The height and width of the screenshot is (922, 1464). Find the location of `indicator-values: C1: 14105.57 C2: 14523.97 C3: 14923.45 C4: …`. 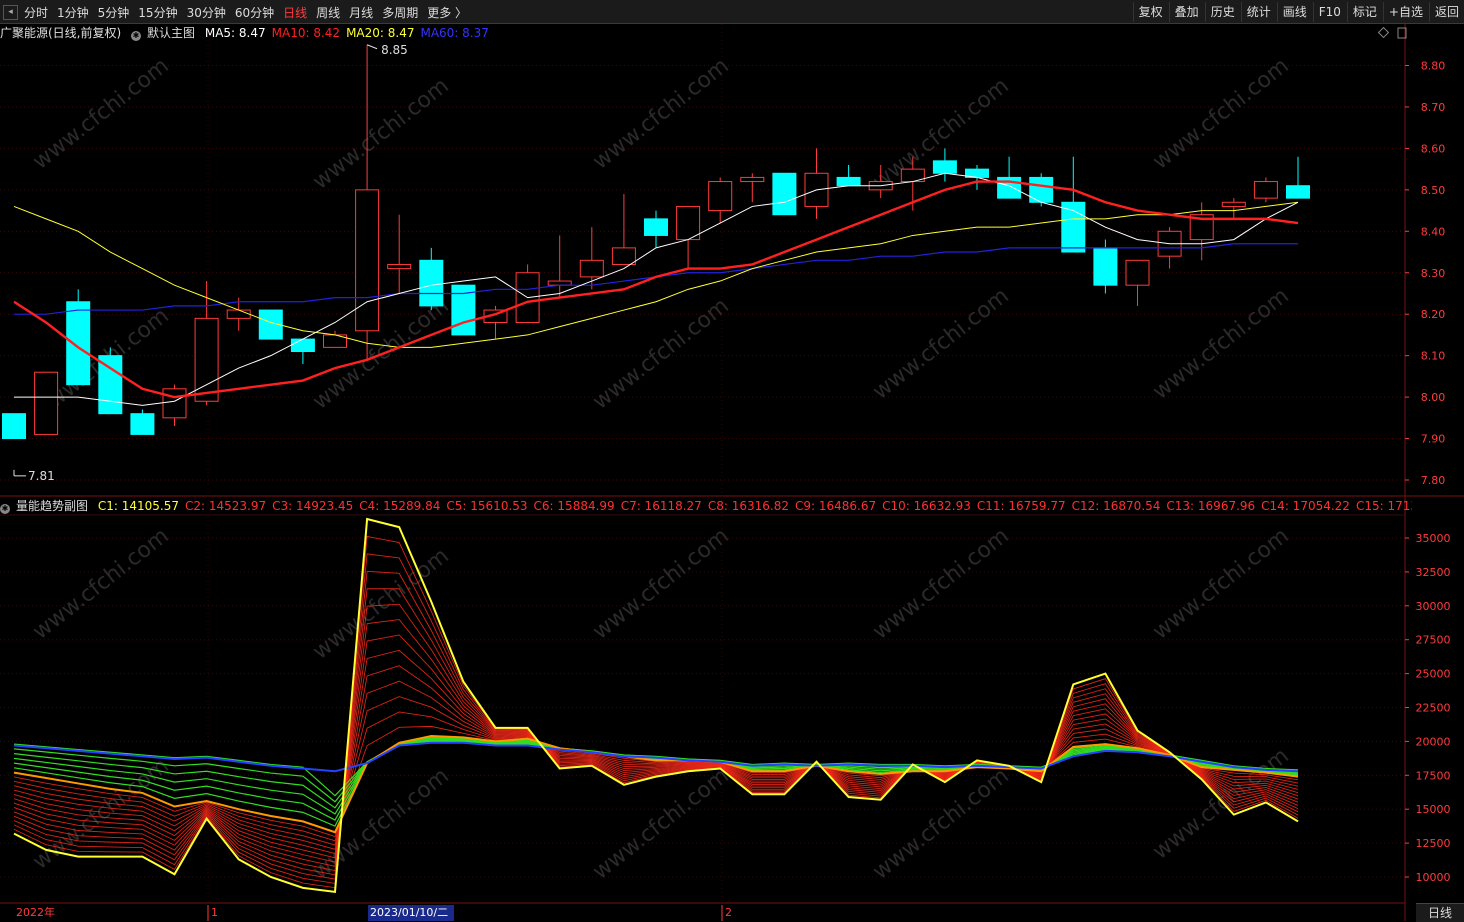

indicator-values: C1: 14105.57 C2: 14523.97 C3: 14923.45 C4: … is located at coordinates (755, 506).